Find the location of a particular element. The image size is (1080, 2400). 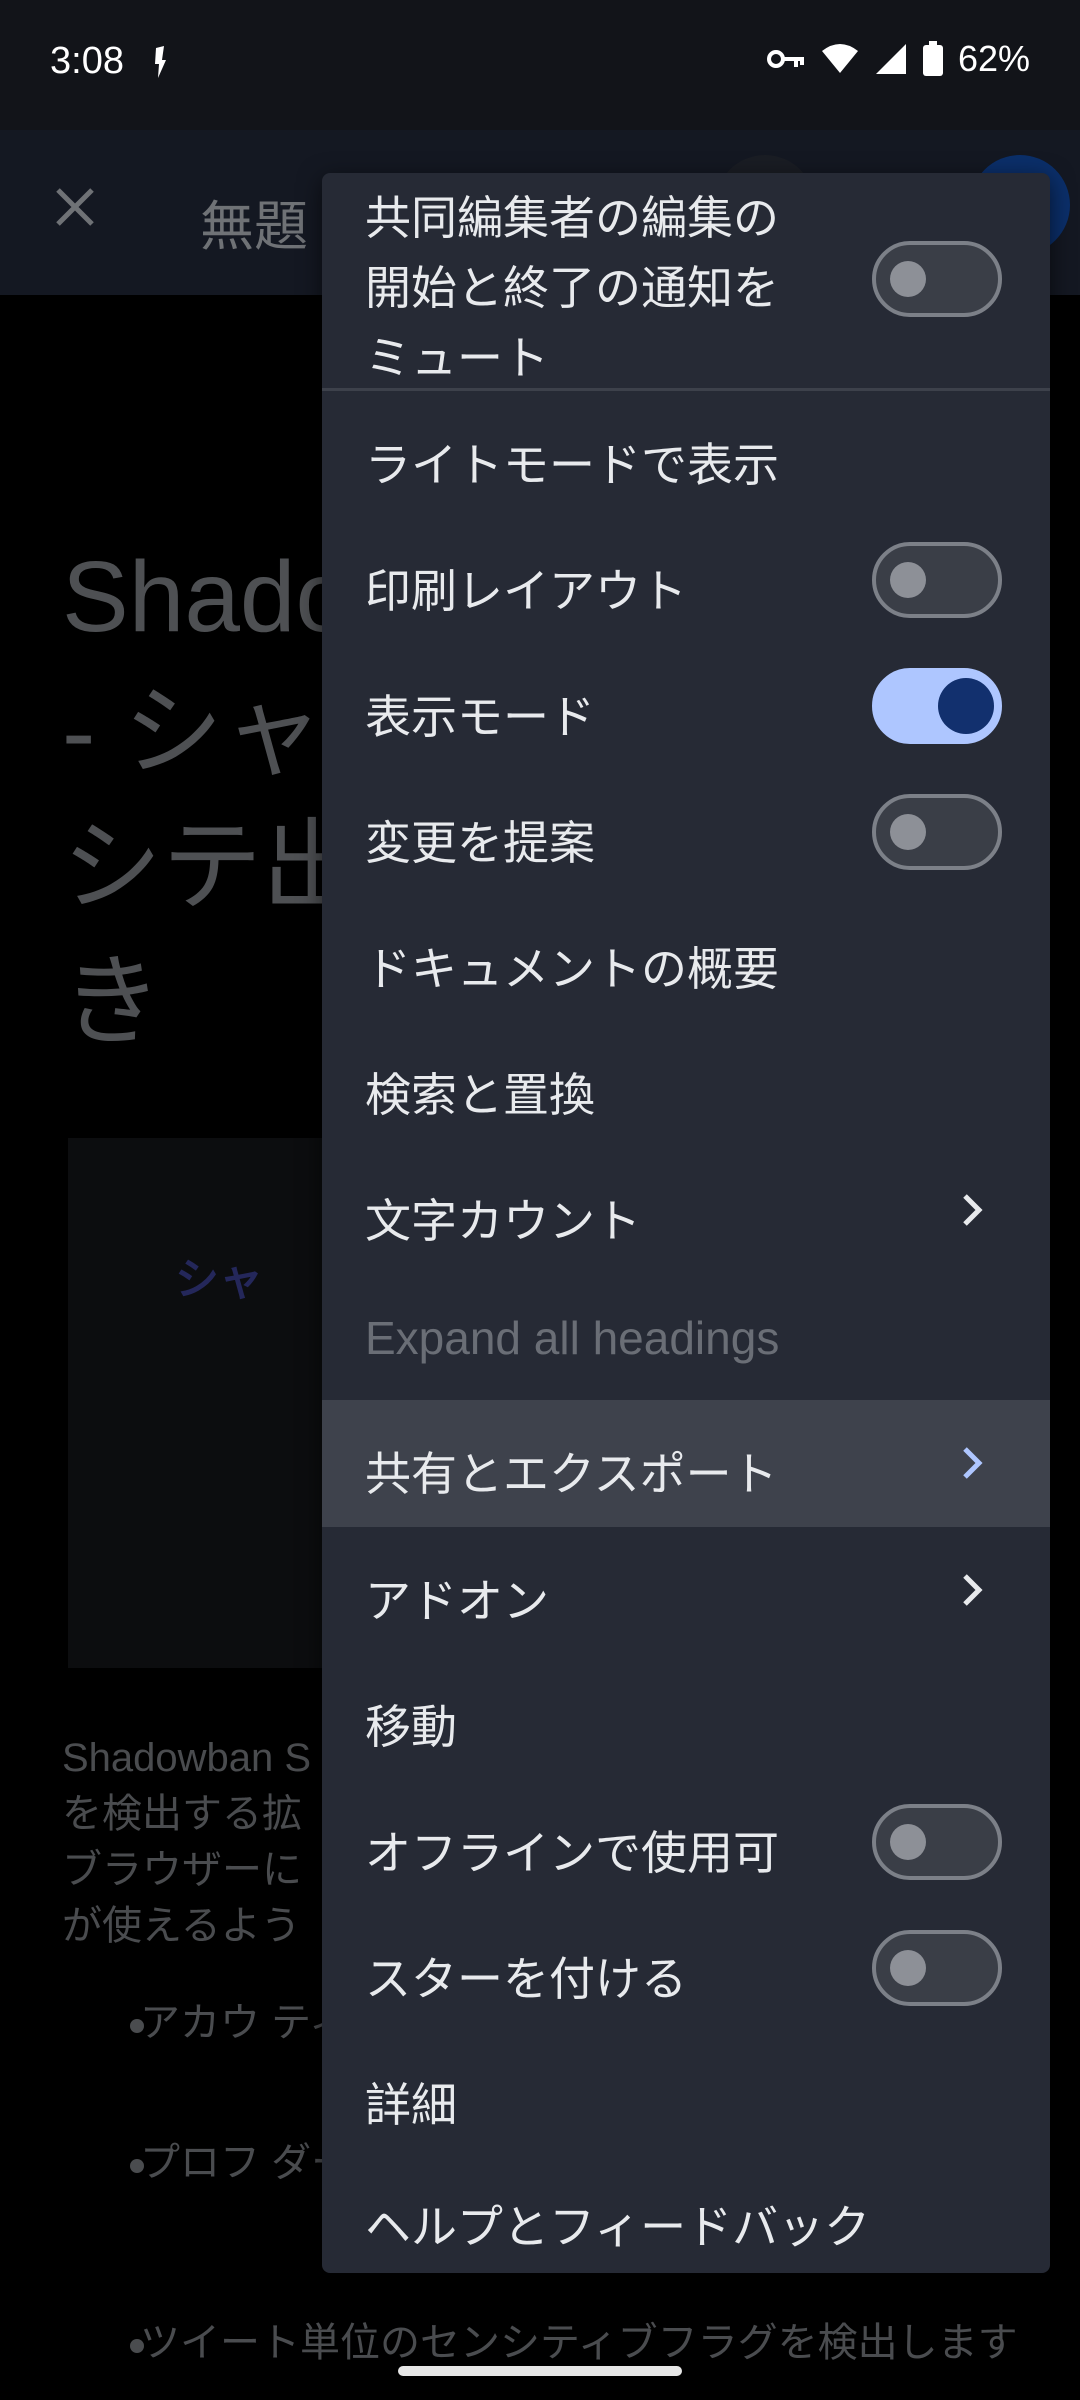

suggest-changes-toggle is located at coordinates (937, 832).